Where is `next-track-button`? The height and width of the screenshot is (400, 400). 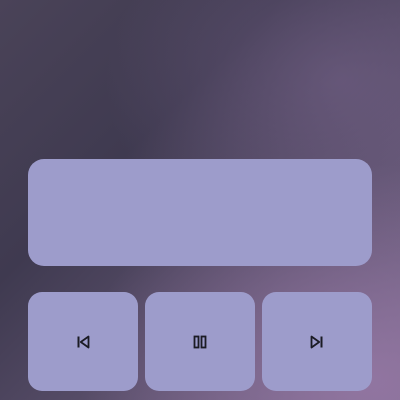 next-track-button is located at coordinates (317, 341).